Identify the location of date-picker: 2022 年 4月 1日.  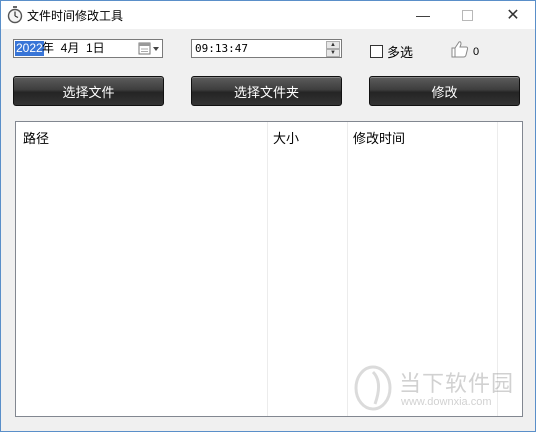
(88, 48).